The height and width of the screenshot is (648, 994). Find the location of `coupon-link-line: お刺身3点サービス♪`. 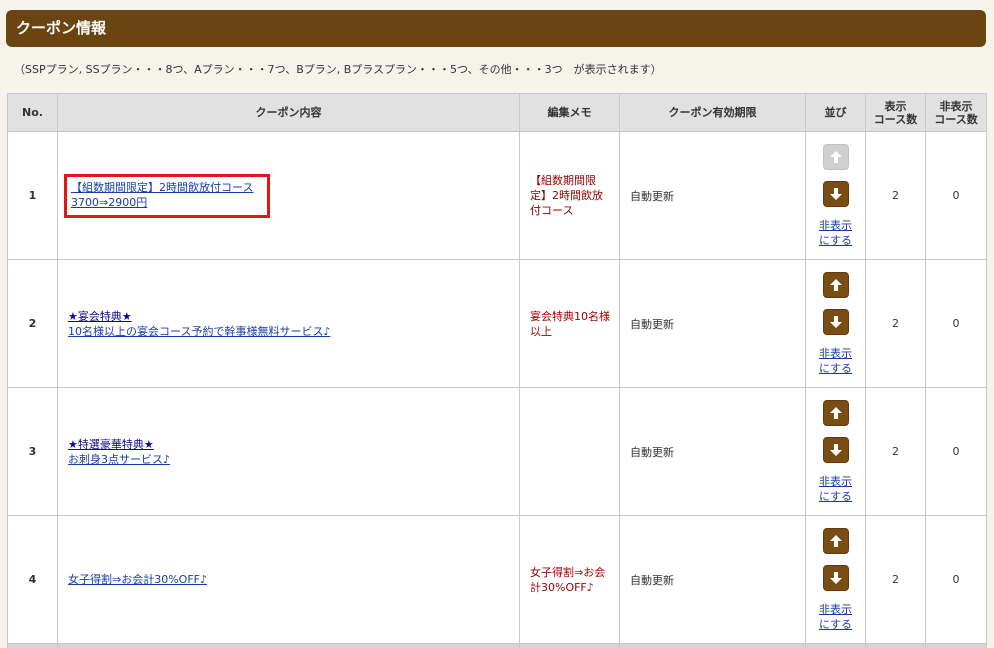

coupon-link-line: お刺身3点サービス♪ is located at coordinates (119, 459).